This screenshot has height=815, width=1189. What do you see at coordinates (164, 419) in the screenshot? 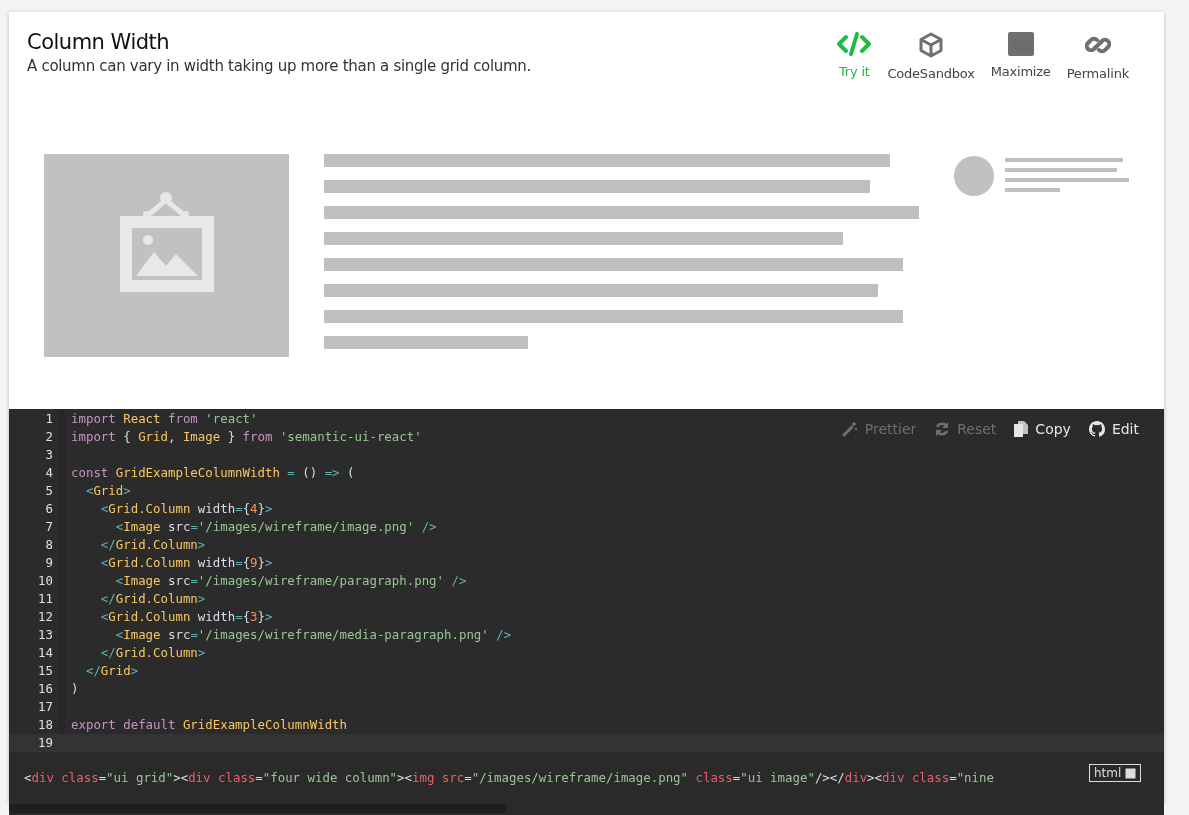
I see `code-line: import React from 'react'` at bounding box center [164, 419].